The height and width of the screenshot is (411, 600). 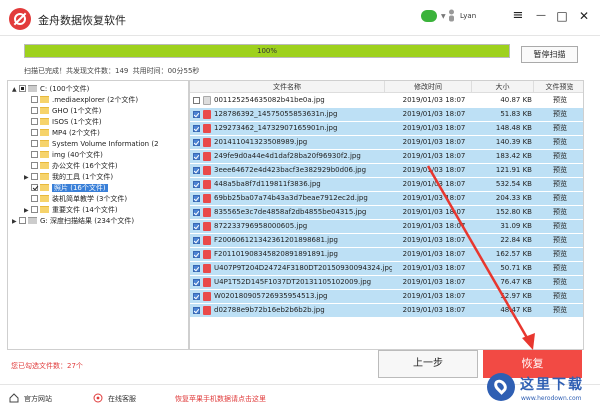 What do you see at coordinates (443, 16) in the screenshot?
I see `chevron-down-icon: ▼` at bounding box center [443, 16].